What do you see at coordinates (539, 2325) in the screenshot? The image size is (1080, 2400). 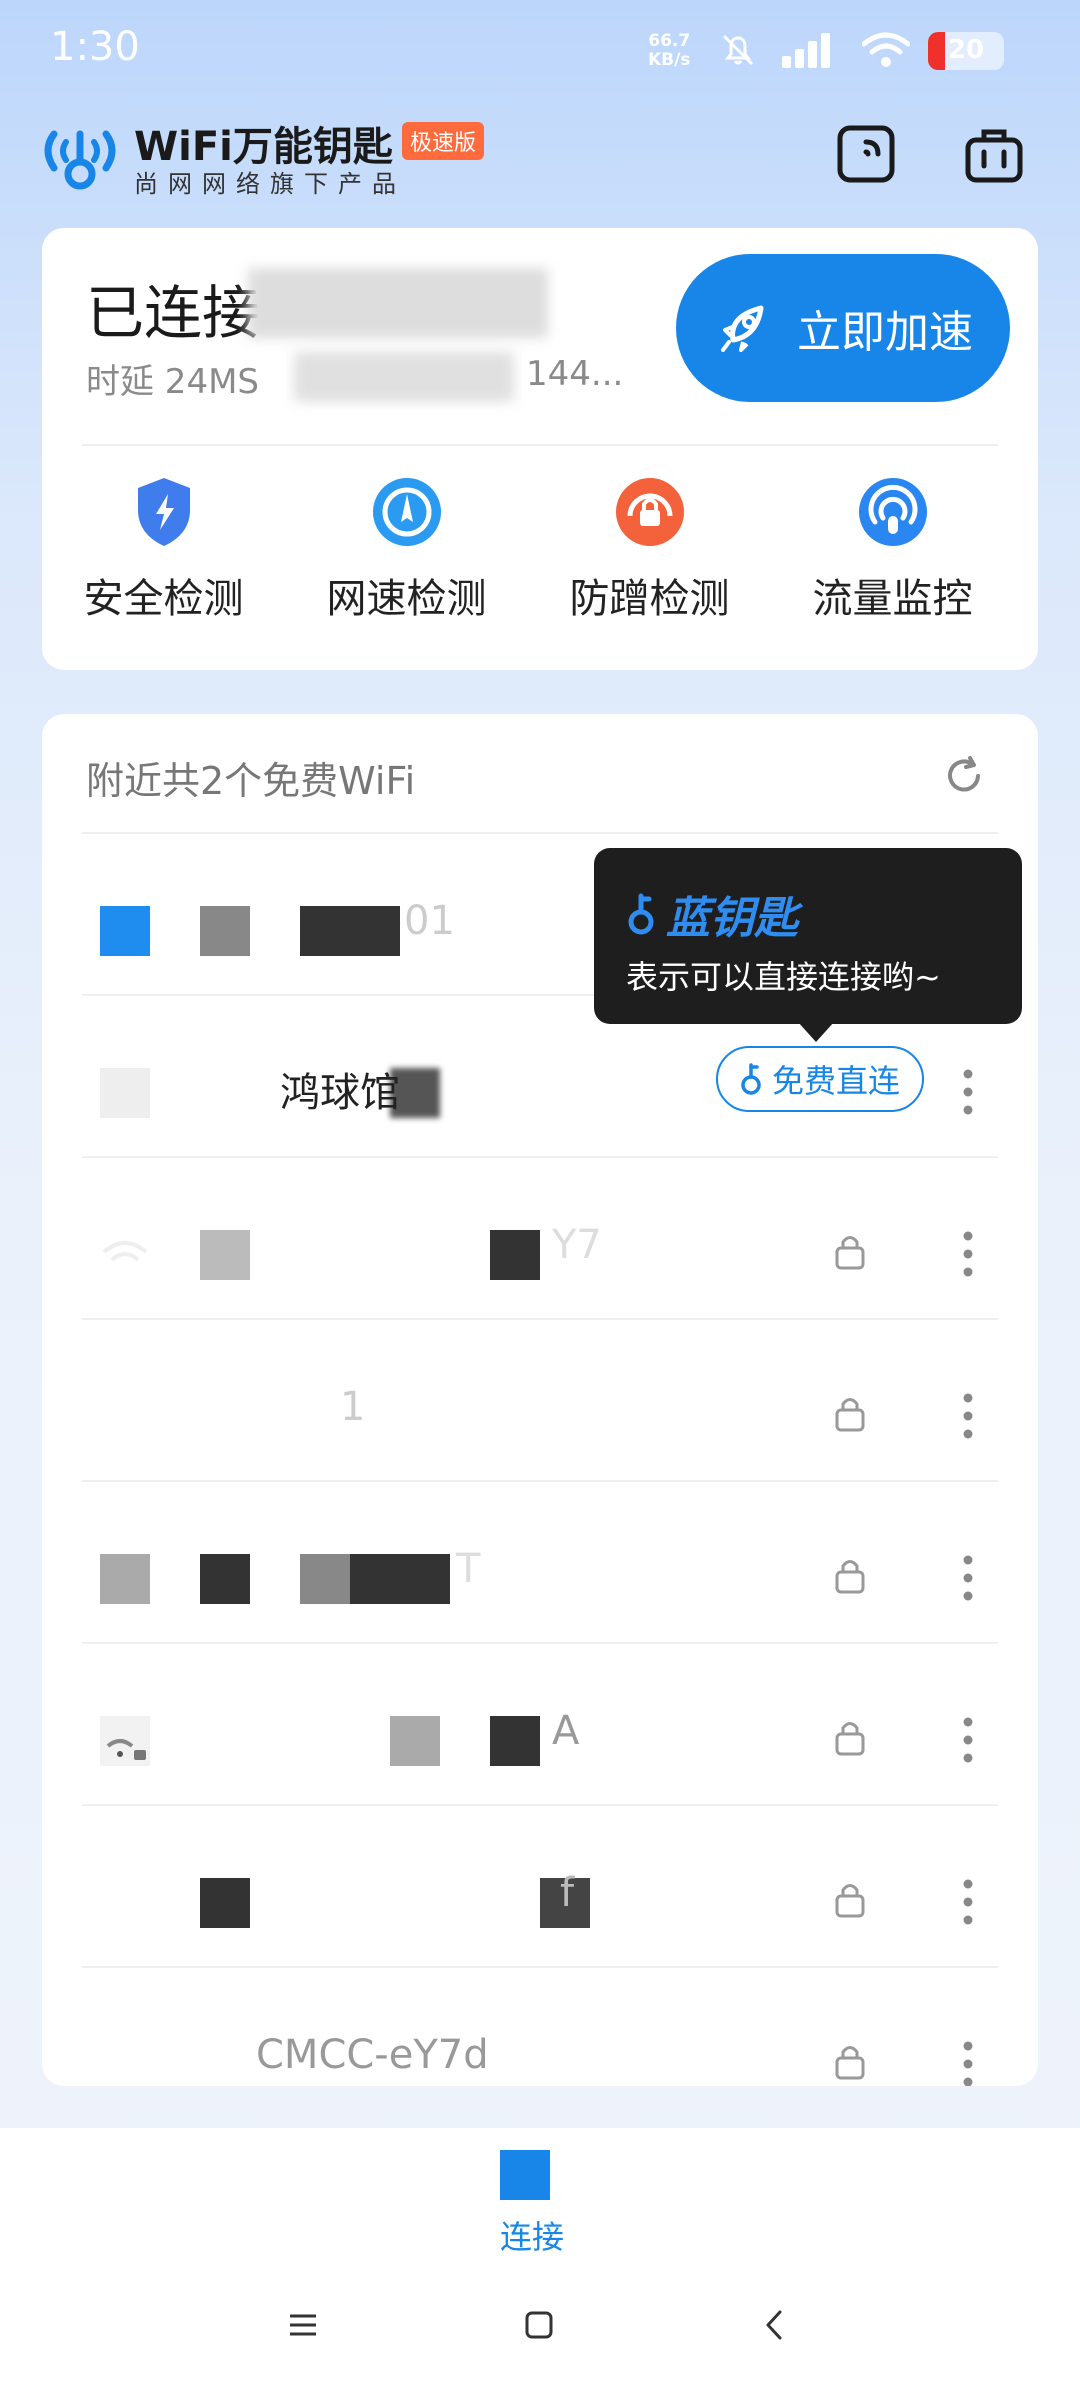 I see `home-icon` at bounding box center [539, 2325].